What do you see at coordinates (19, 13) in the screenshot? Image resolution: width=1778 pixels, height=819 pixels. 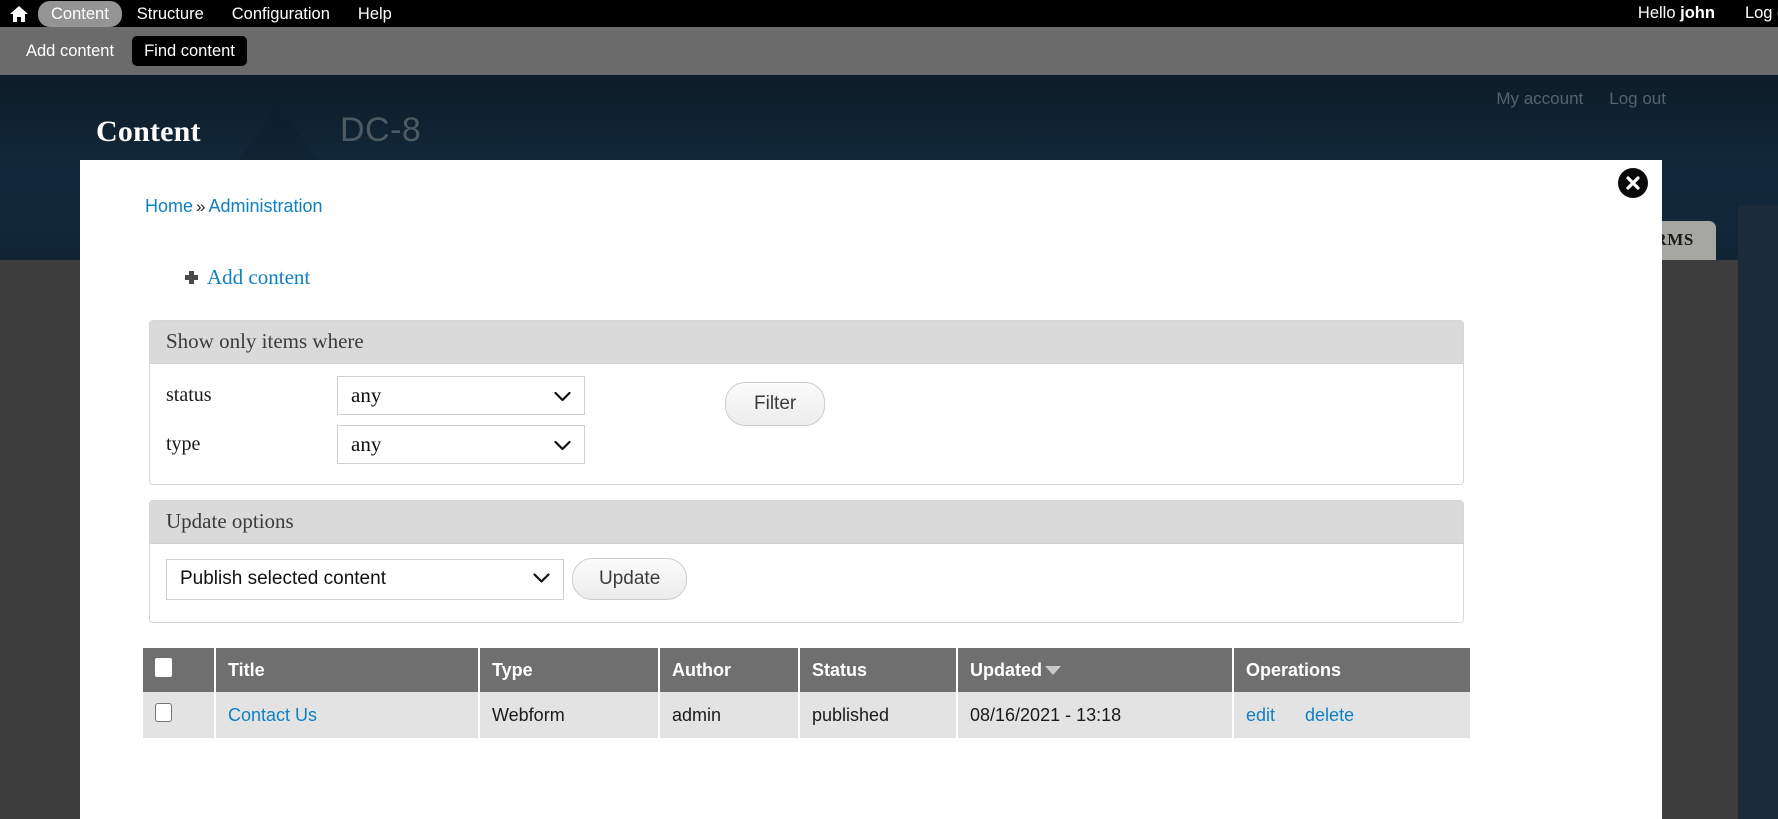 I see `home-icon` at bounding box center [19, 13].